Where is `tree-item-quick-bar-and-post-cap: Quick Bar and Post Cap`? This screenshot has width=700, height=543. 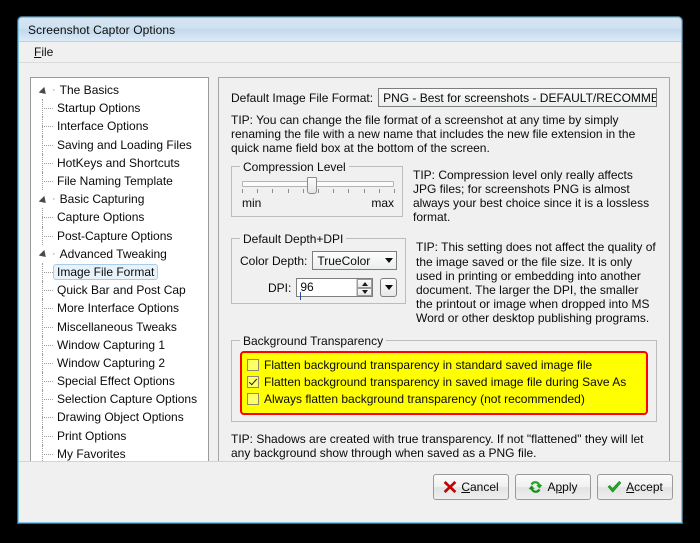 tree-item-quick-bar-and-post-cap: Quick Bar and Post Cap is located at coordinates (119, 290).